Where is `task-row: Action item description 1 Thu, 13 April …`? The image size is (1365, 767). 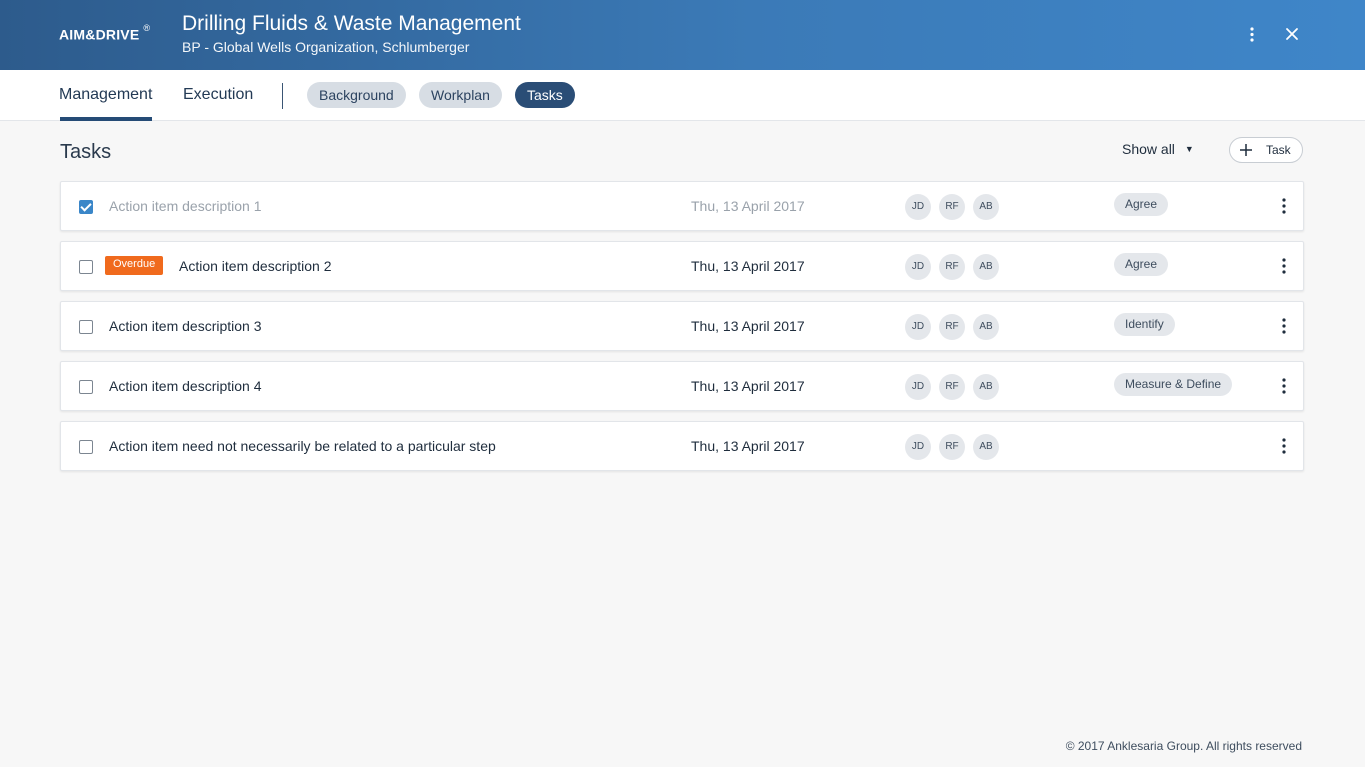 task-row: Action item description 1 Thu, 13 April … is located at coordinates (682, 206).